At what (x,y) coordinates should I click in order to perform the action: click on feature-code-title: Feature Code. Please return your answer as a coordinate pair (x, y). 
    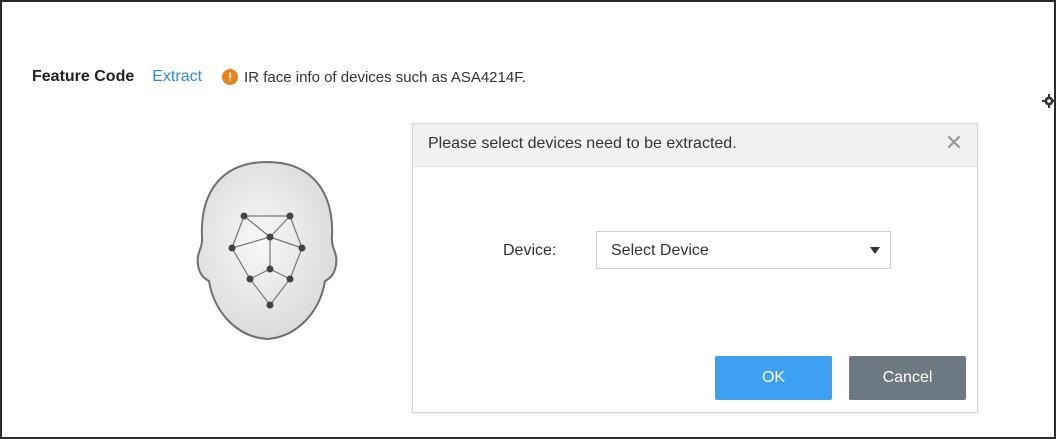
    Looking at the image, I should click on (83, 76).